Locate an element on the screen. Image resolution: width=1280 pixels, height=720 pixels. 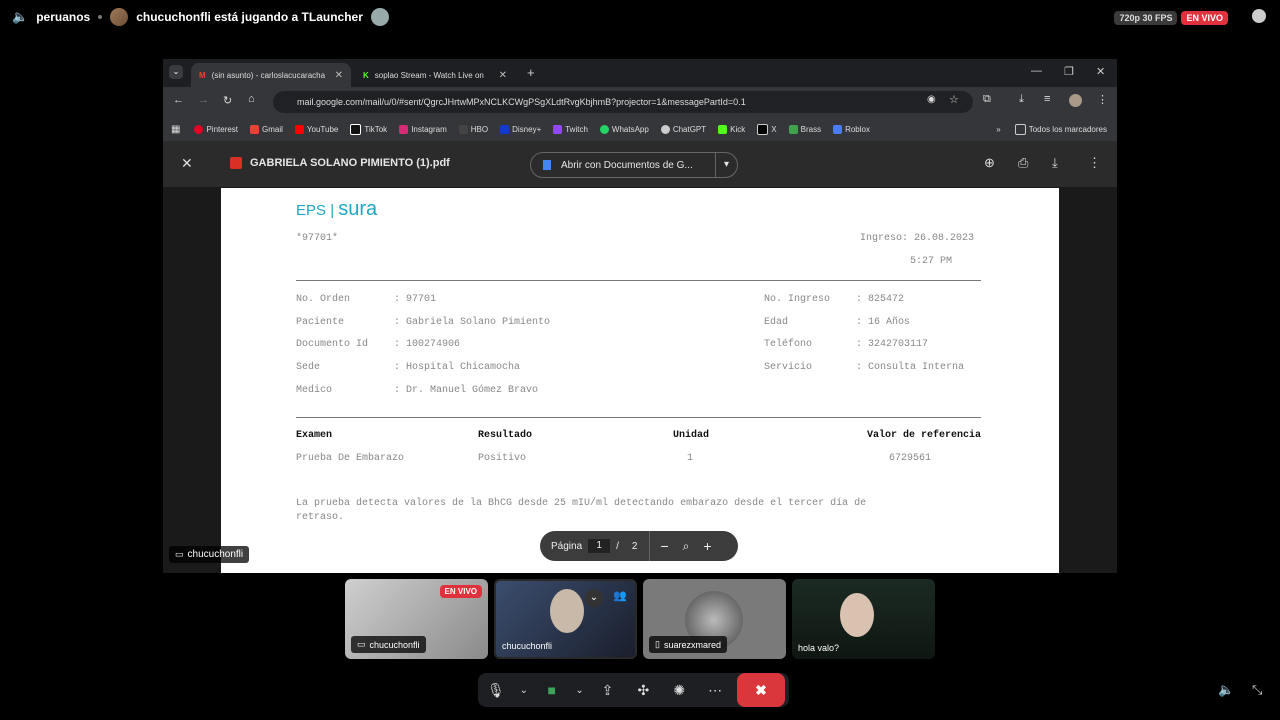
reload-icon: ↻ is located at coordinates (227, 100).